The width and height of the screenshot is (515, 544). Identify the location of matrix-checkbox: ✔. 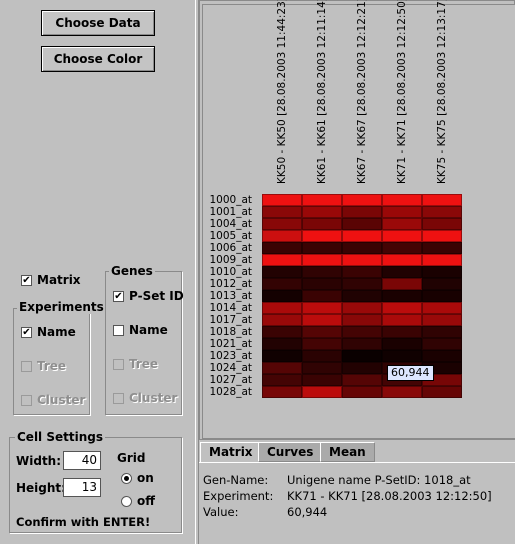
(26, 280).